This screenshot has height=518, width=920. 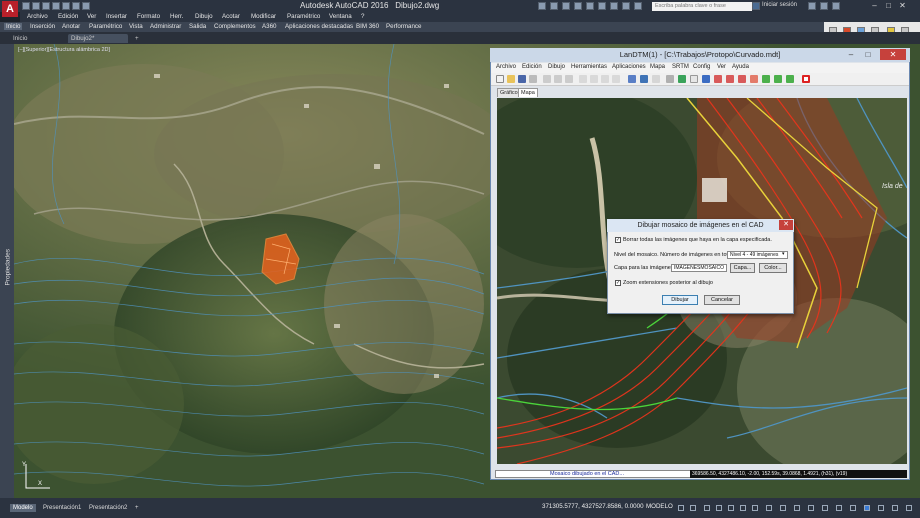 What do you see at coordinates (909, 508) in the screenshot?
I see `menu-icon` at bounding box center [909, 508].